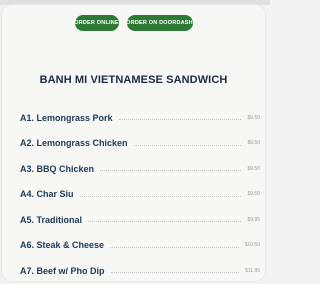 The height and width of the screenshot is (284, 320). What do you see at coordinates (62, 270) in the screenshot?
I see `menu-item-name: A7. Beef w/ Pho Dip` at bounding box center [62, 270].